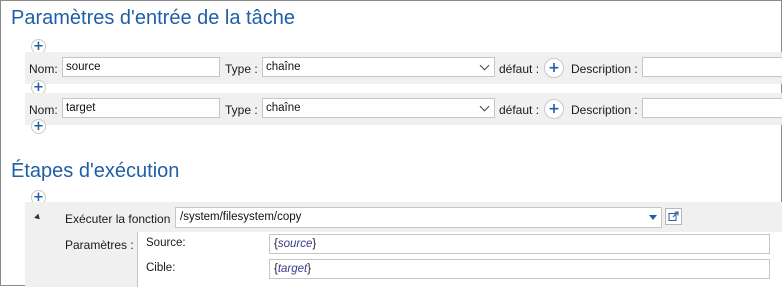 This screenshot has height=287, width=782. Describe the element at coordinates (519, 269) in the screenshot. I see `param-target-input: {target}` at that location.